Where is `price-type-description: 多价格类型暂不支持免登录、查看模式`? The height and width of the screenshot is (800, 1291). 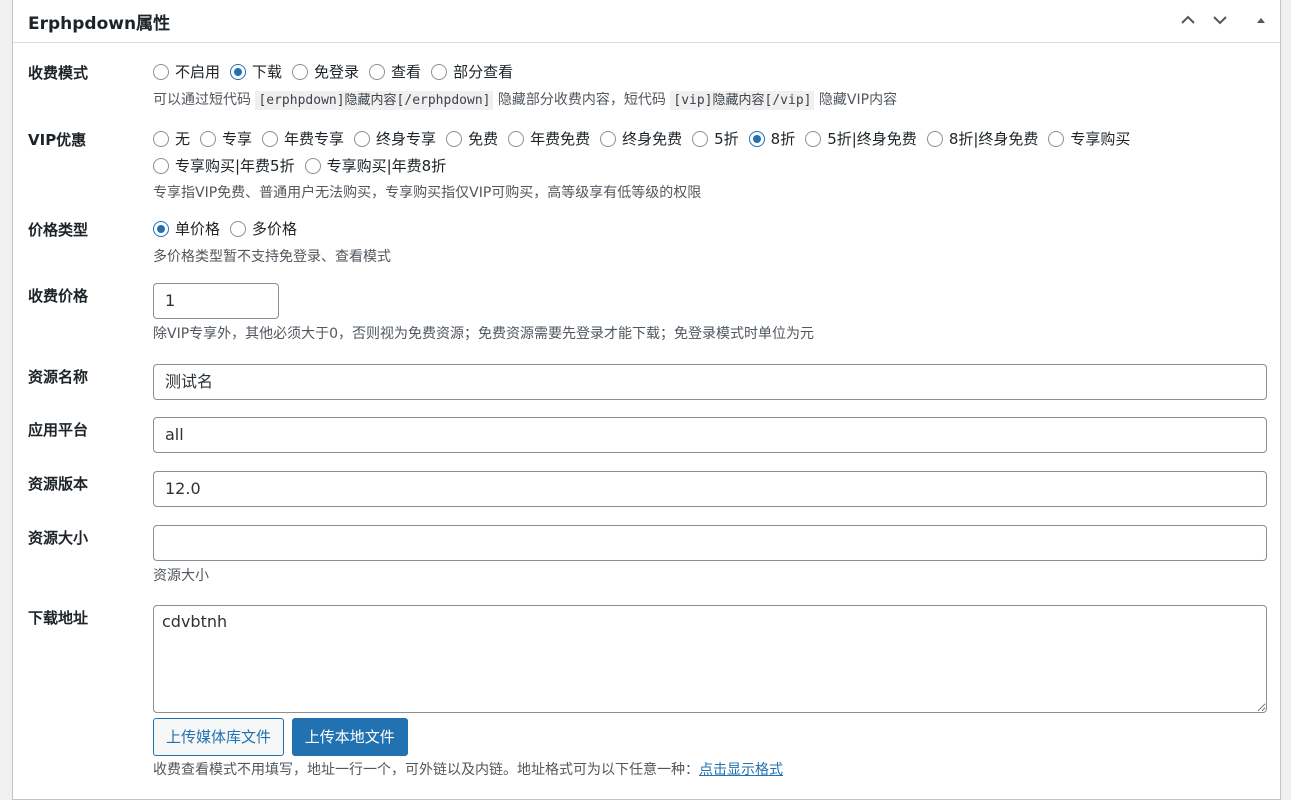 price-type-description: 多价格类型暂不支持免登录、查看模式 is located at coordinates (272, 257).